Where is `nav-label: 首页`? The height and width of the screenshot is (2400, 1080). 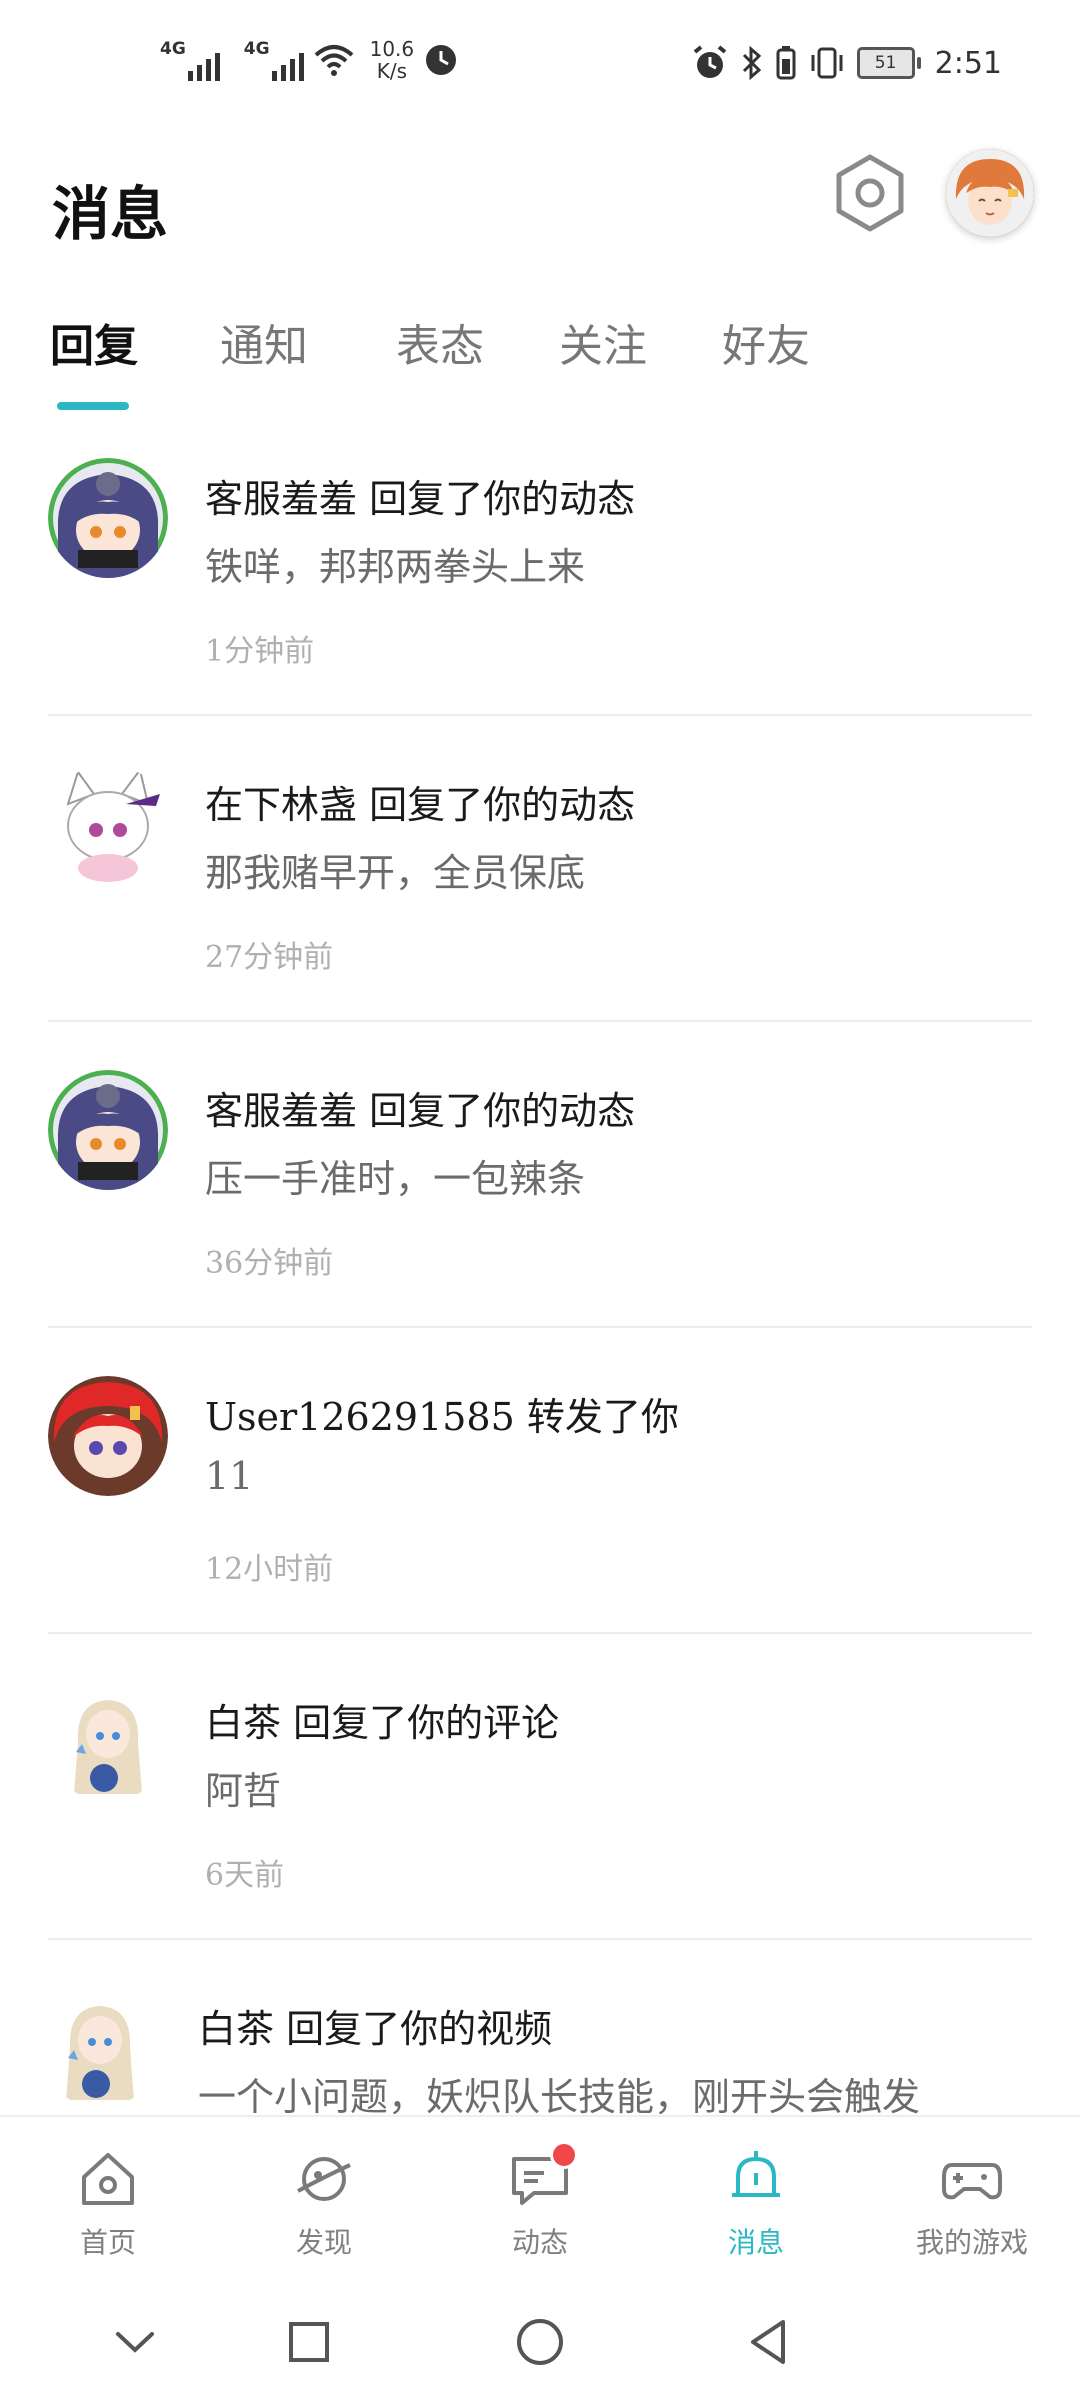
nav-label: 首页 is located at coordinates (107, 2242).